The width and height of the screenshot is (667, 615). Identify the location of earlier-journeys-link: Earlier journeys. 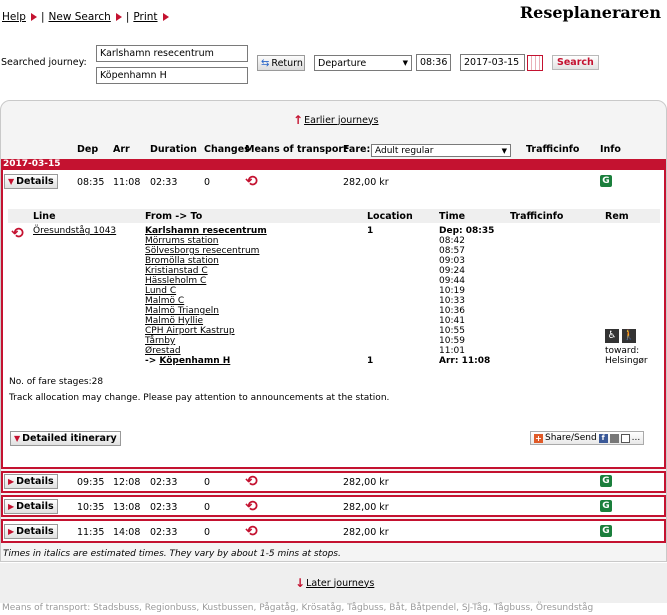
(341, 120).